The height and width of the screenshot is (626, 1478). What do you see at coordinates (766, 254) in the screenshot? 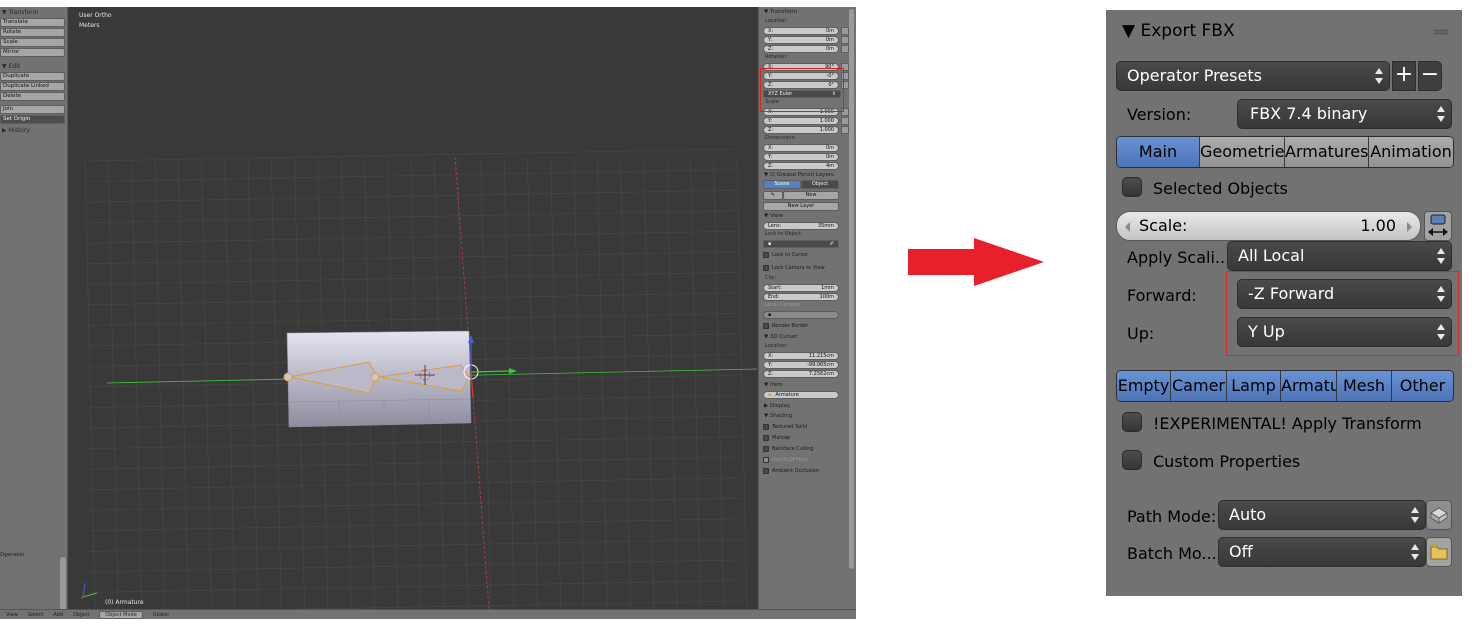
I see `lock-to-cursor-checkbox` at bounding box center [766, 254].